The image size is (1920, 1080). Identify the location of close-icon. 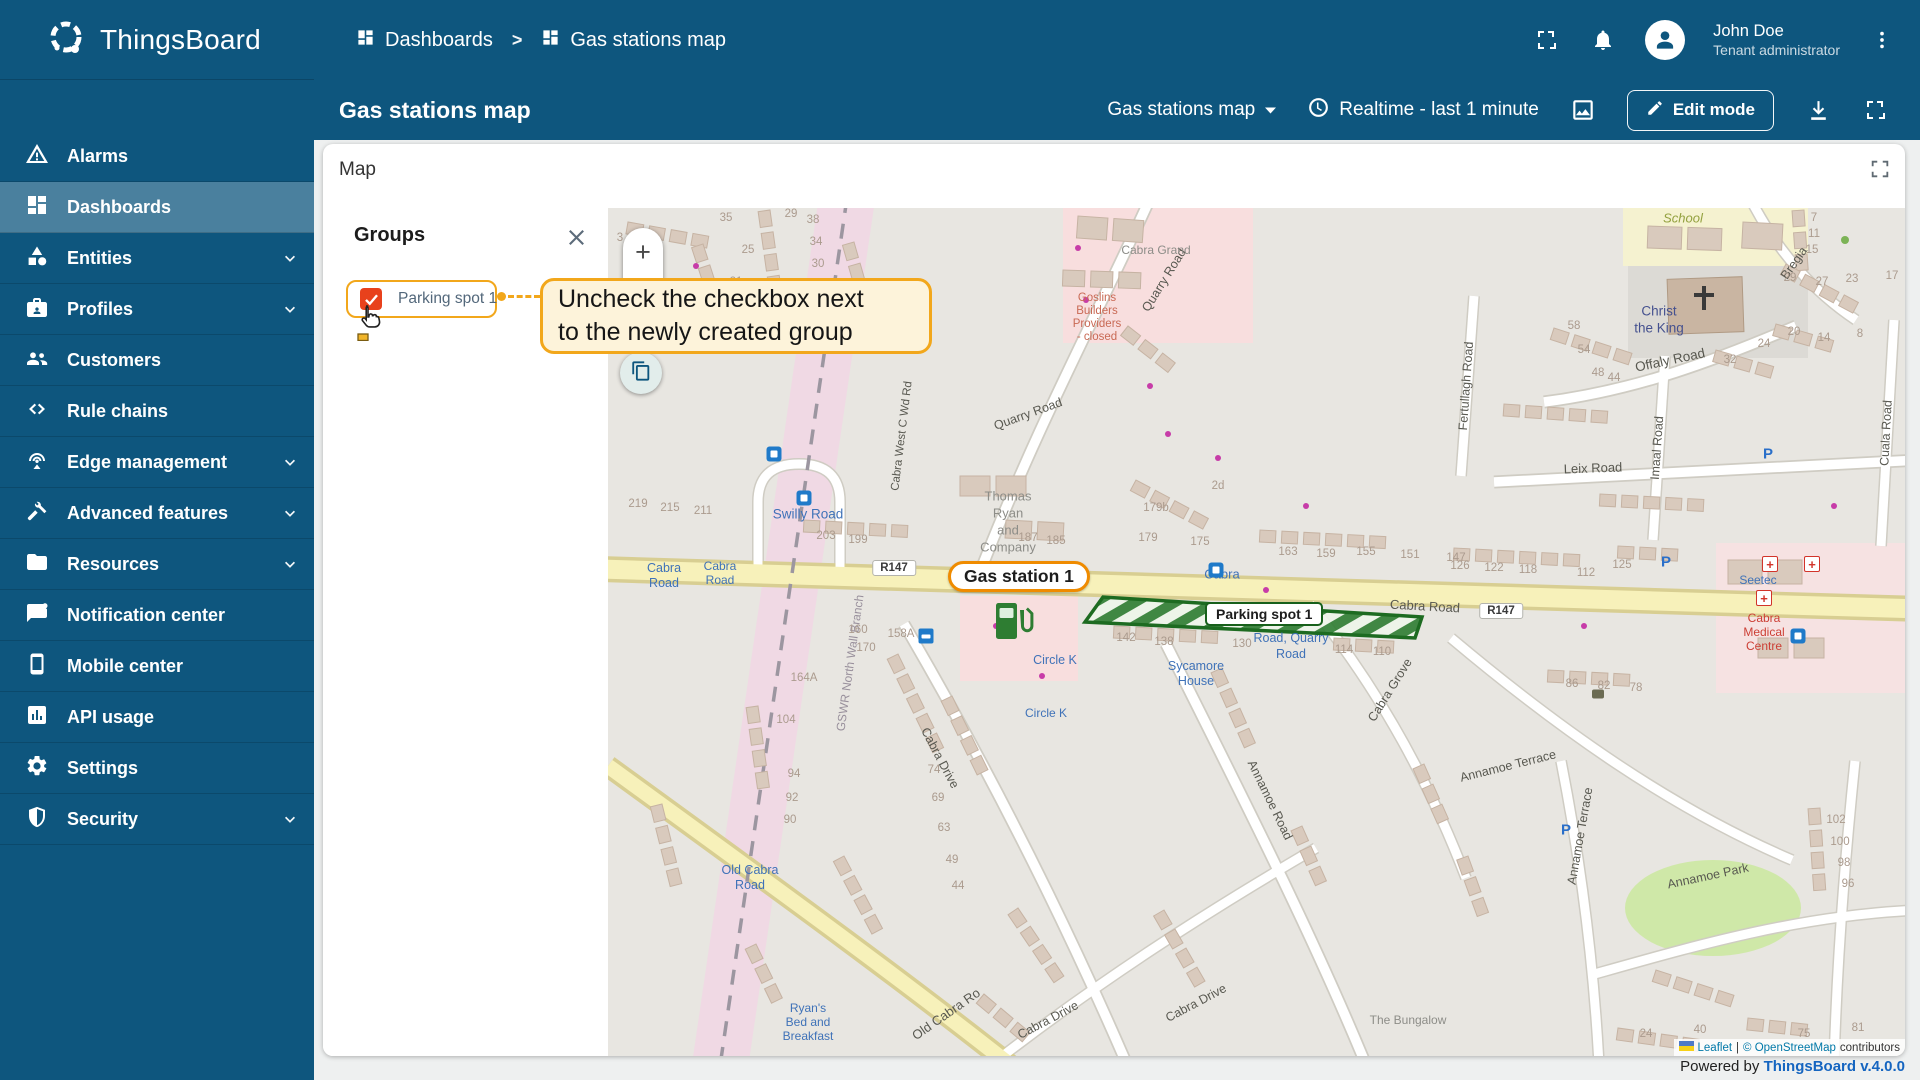
(576, 240).